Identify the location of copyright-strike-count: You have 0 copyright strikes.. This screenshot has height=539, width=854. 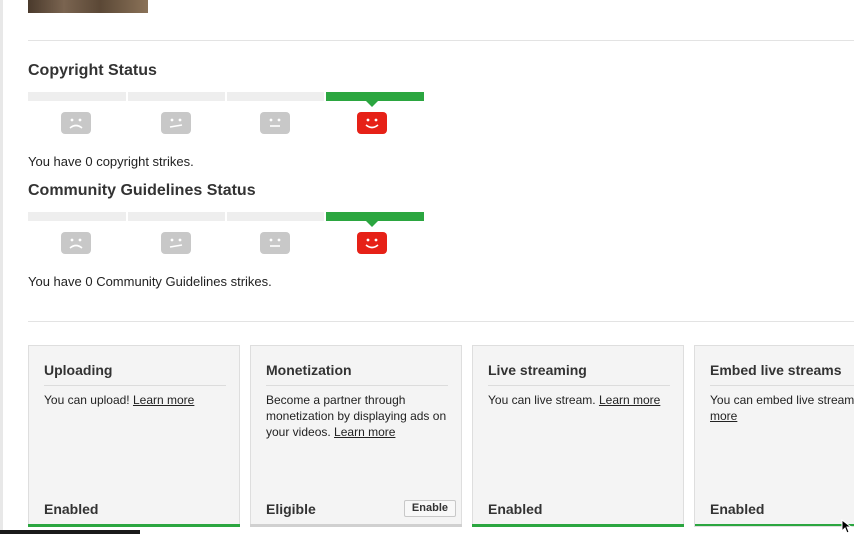
(111, 161).